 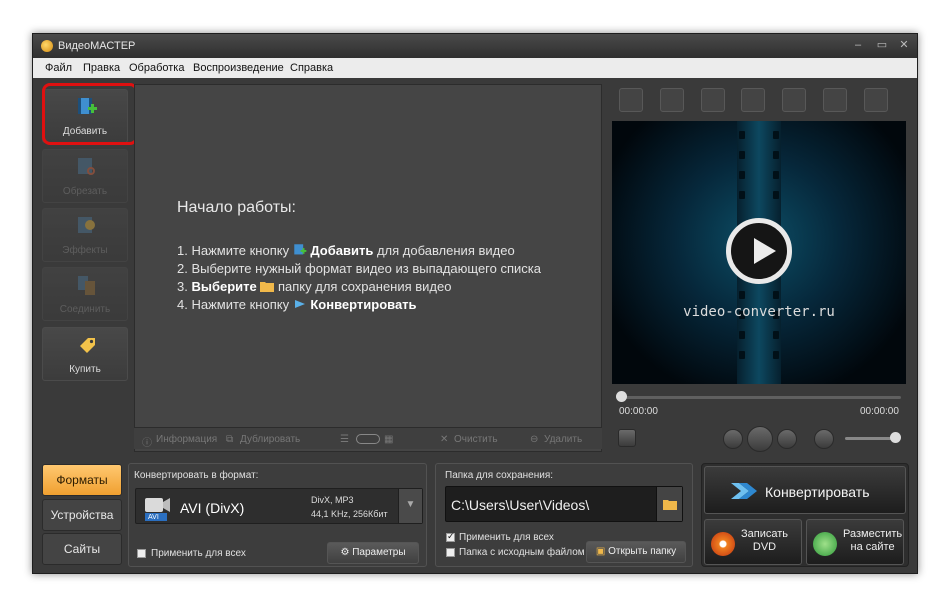 What do you see at coordinates (82, 515) in the screenshot?
I see `tab-devices: Устройства` at bounding box center [82, 515].